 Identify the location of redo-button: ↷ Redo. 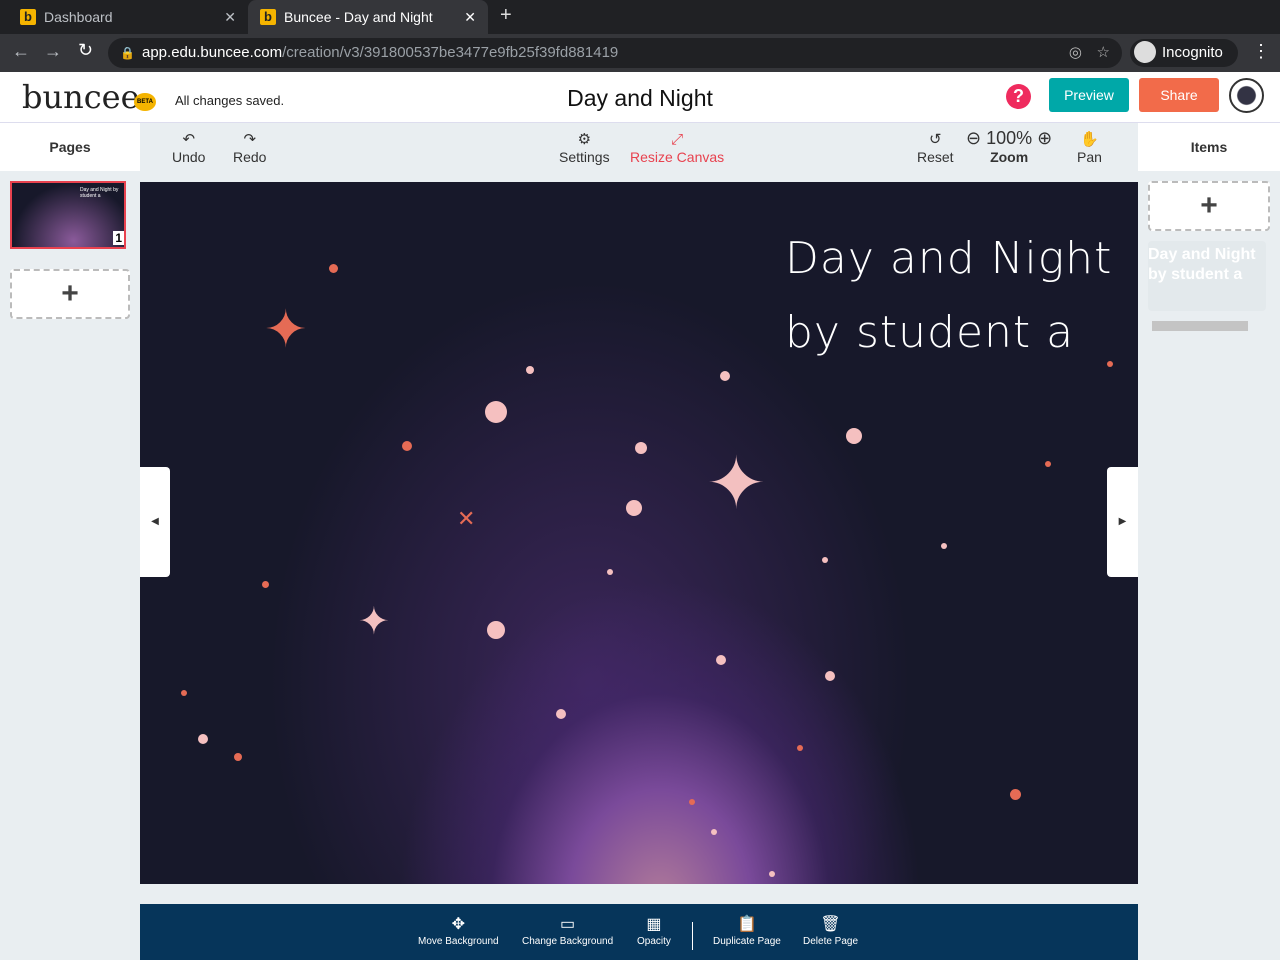
(249, 148).